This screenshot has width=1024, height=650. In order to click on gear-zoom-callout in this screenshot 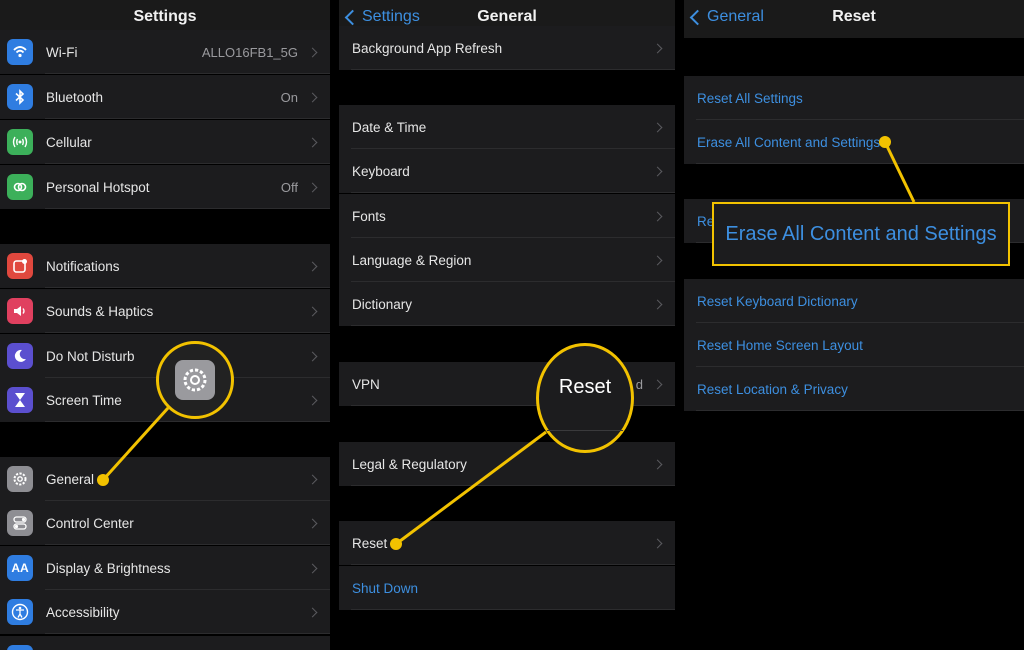, I will do `click(195, 380)`.